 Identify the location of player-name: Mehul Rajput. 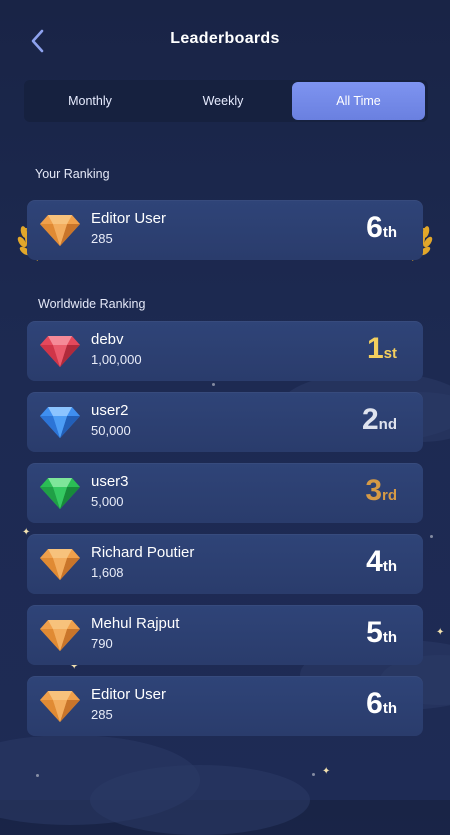
(135, 623).